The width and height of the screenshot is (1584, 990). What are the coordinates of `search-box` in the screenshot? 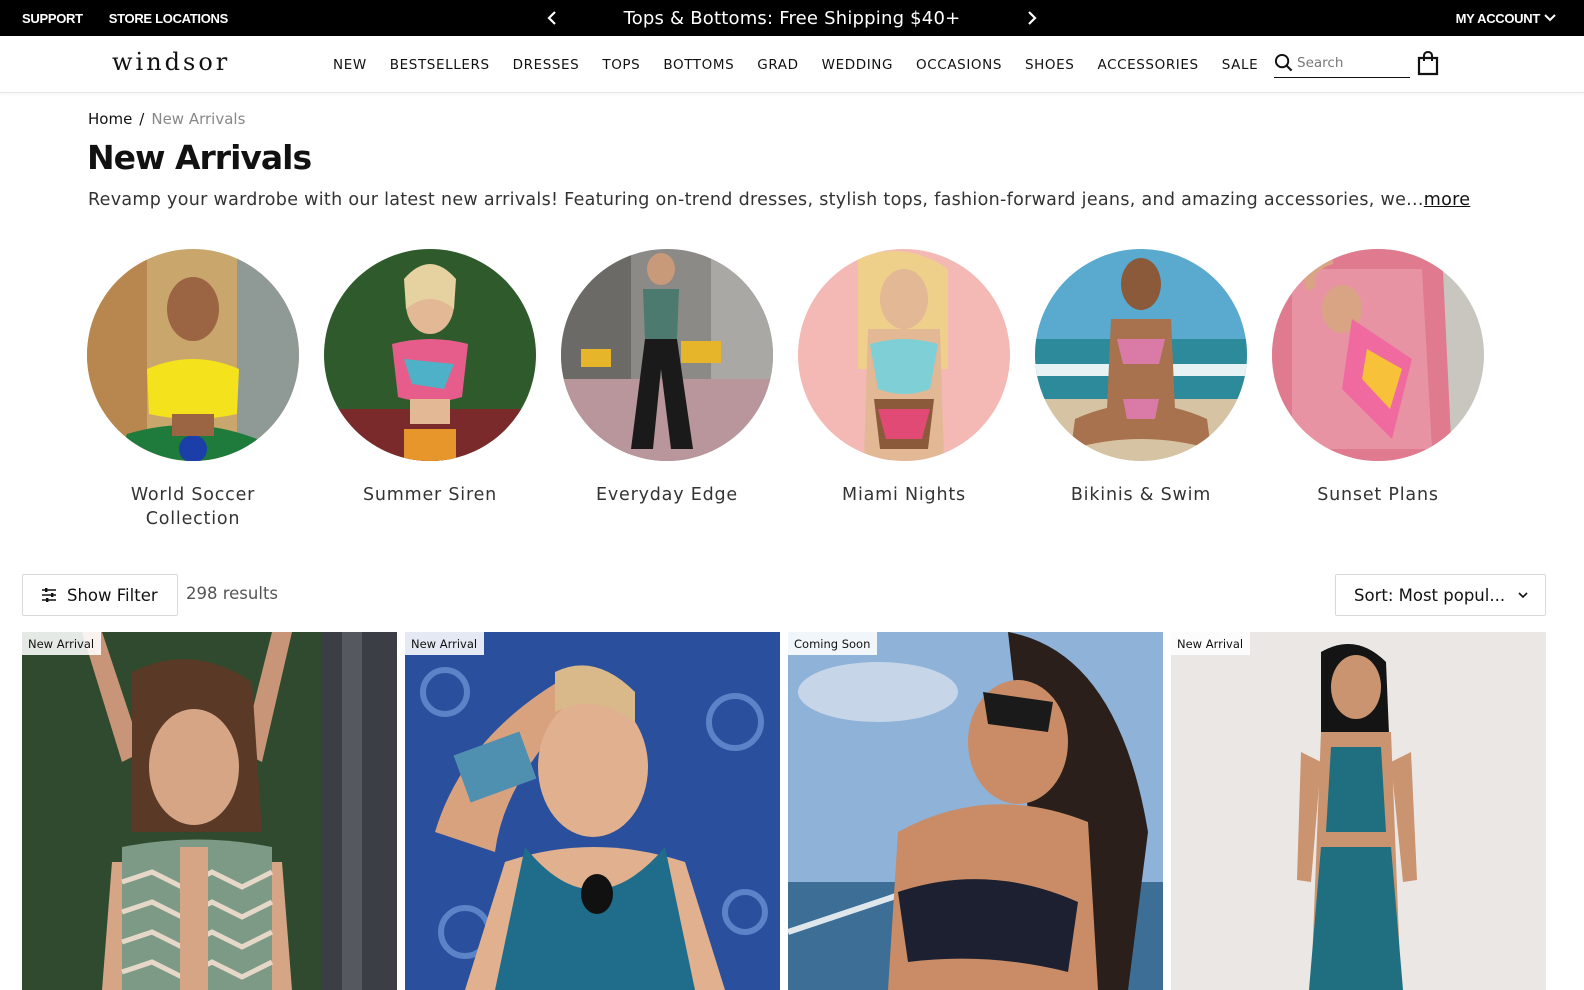 It's located at (1342, 63).